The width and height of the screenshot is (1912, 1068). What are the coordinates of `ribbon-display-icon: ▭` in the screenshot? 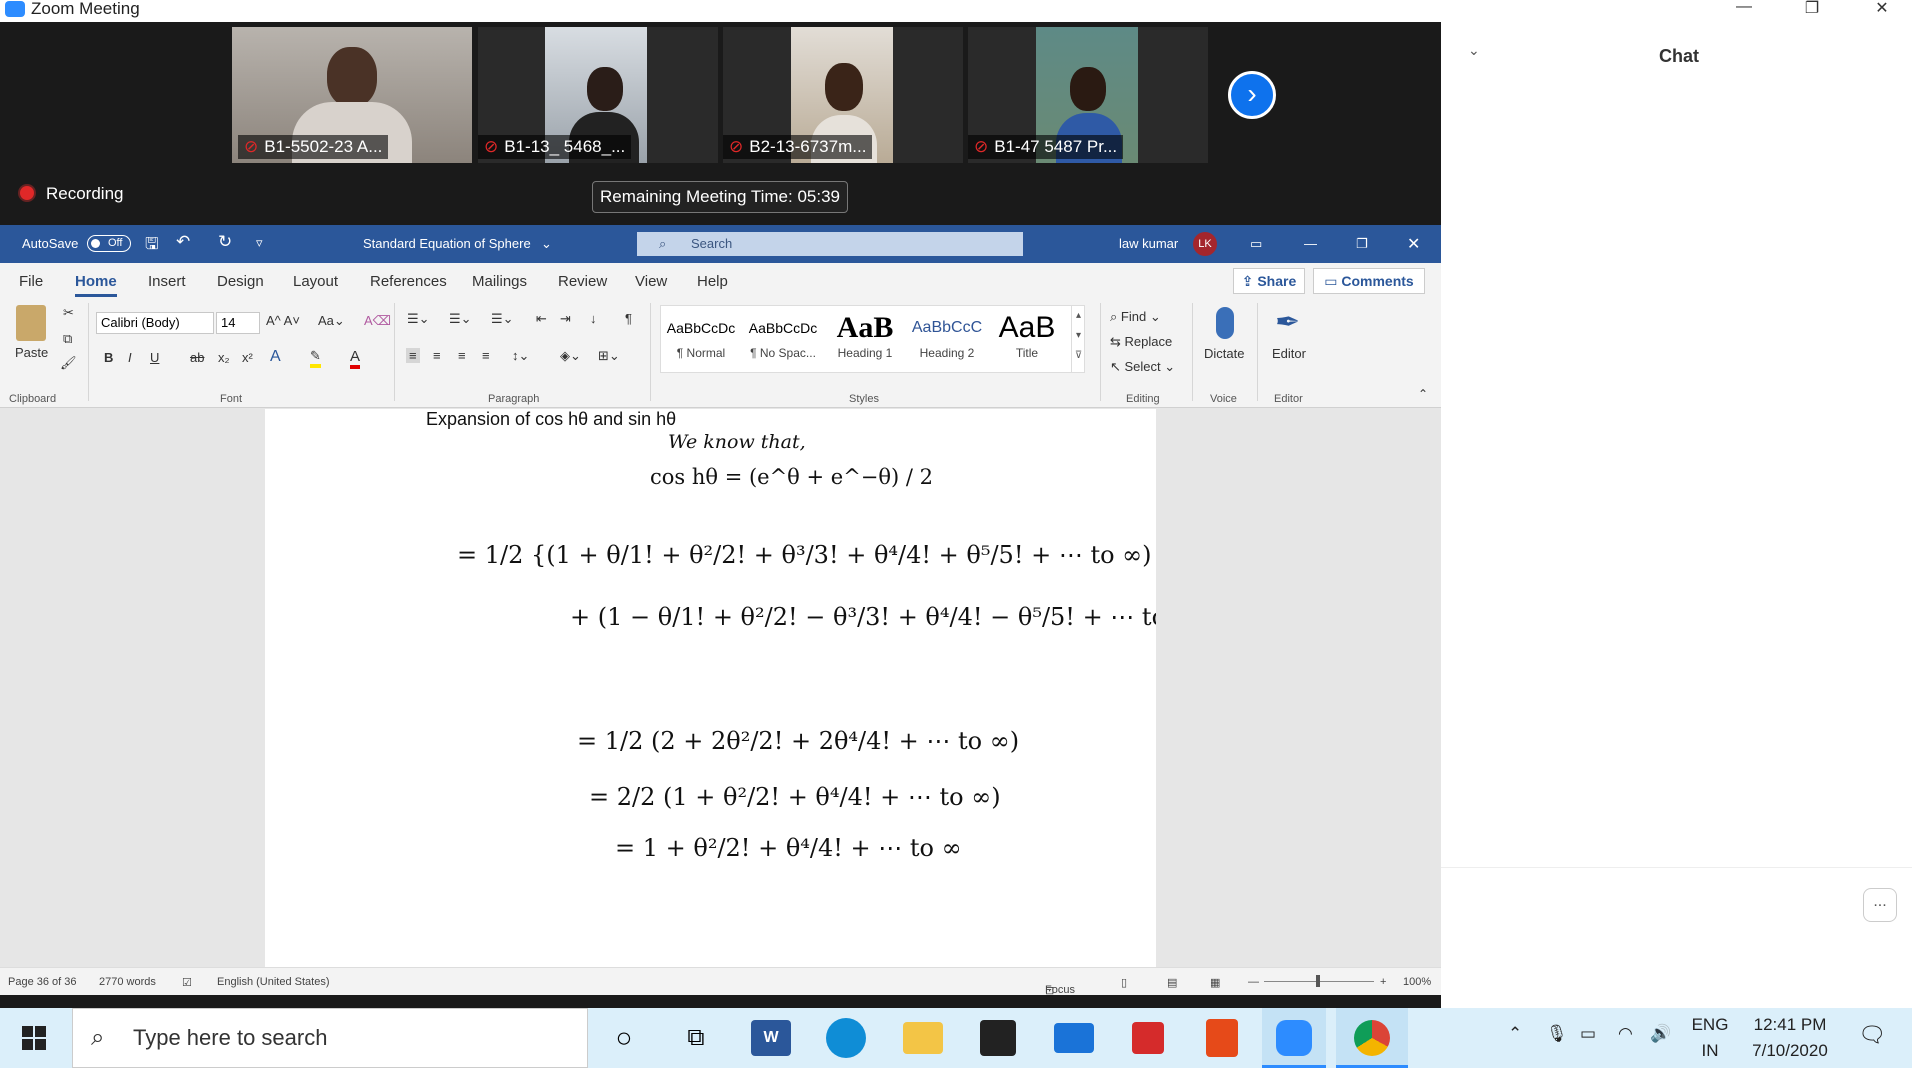 It's located at (1256, 244).